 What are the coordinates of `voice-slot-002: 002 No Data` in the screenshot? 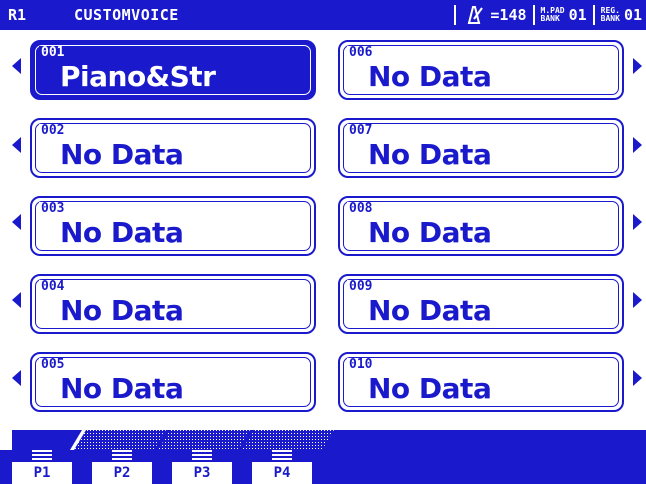 It's located at (173, 148).